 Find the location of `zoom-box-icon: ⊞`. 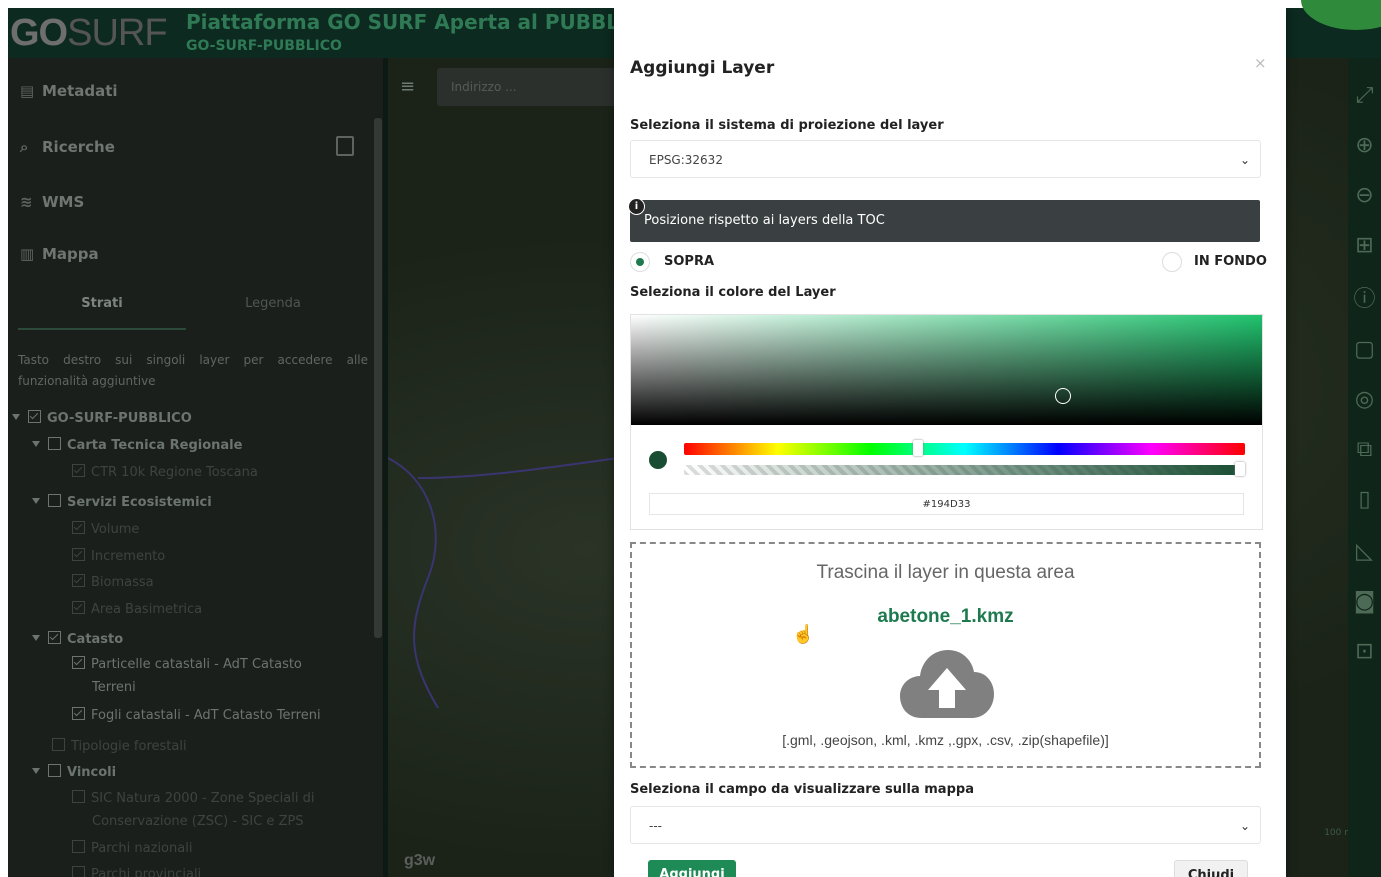

zoom-box-icon: ⊞ is located at coordinates (1364, 246).